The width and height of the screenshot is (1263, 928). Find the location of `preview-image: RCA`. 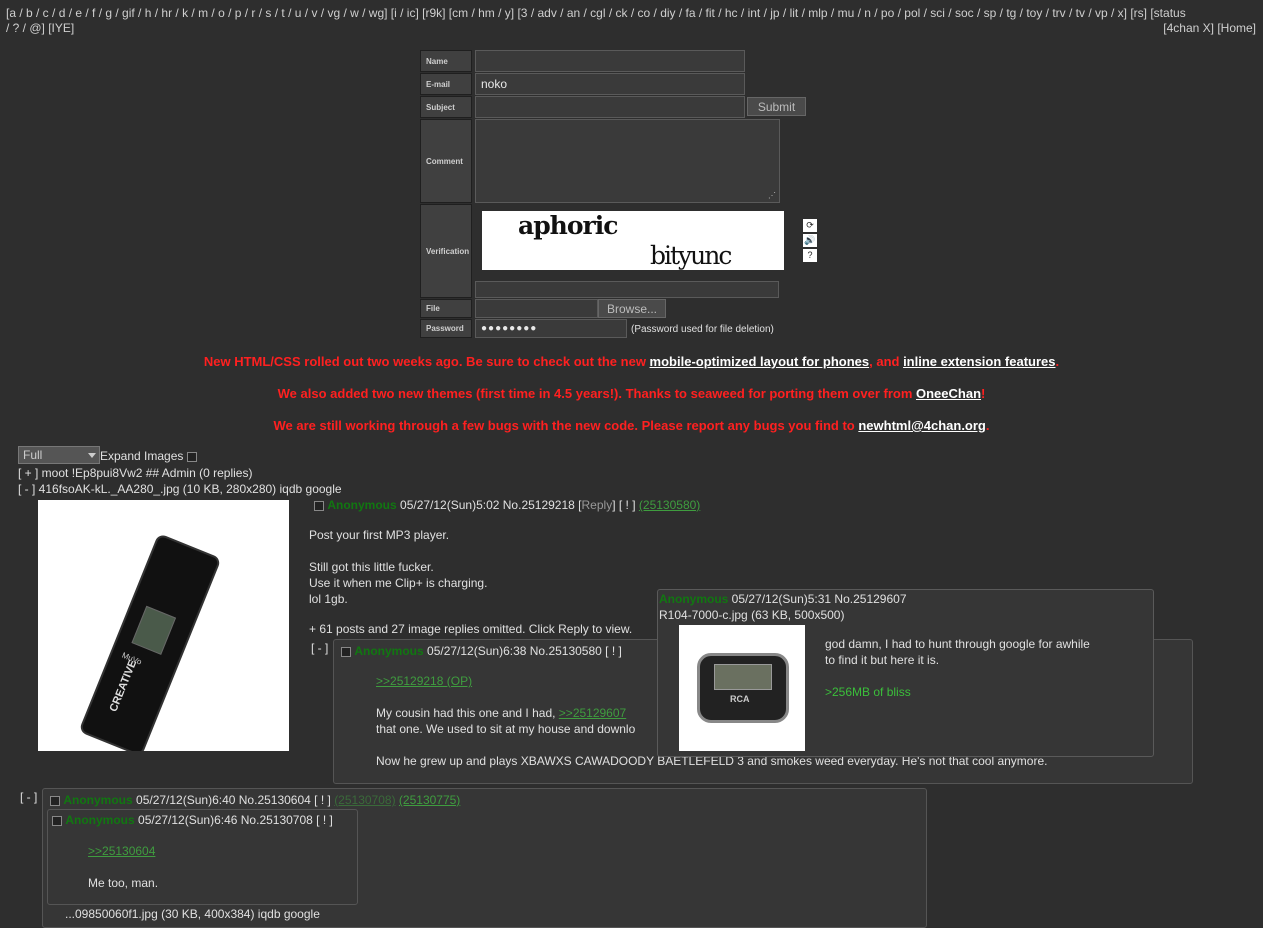

preview-image: RCA is located at coordinates (742, 688).